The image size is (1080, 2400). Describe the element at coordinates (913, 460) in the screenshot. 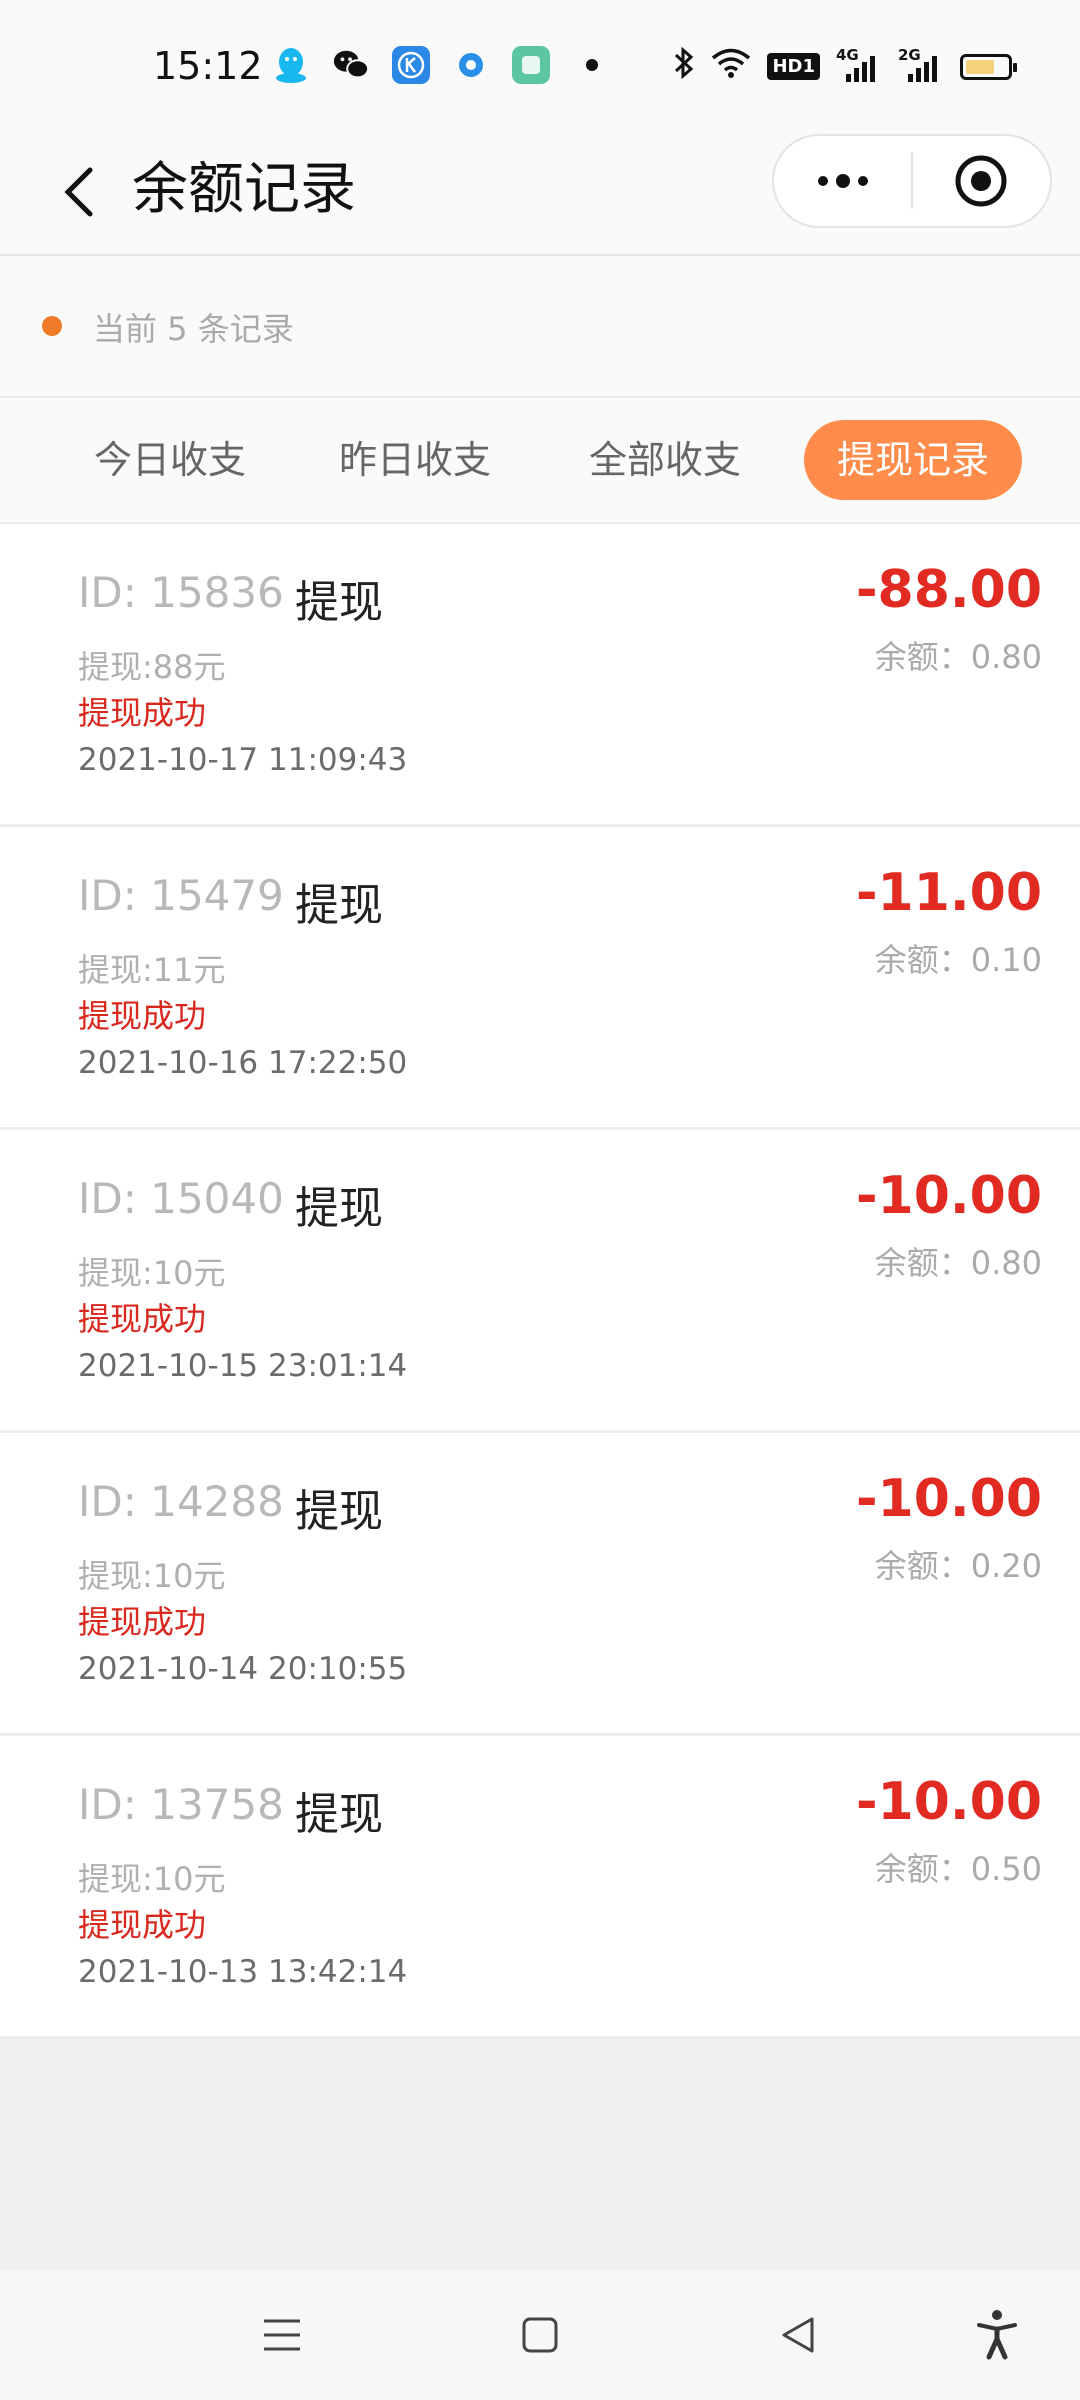

I see `tab-withdraw-records: 提现记录` at that location.